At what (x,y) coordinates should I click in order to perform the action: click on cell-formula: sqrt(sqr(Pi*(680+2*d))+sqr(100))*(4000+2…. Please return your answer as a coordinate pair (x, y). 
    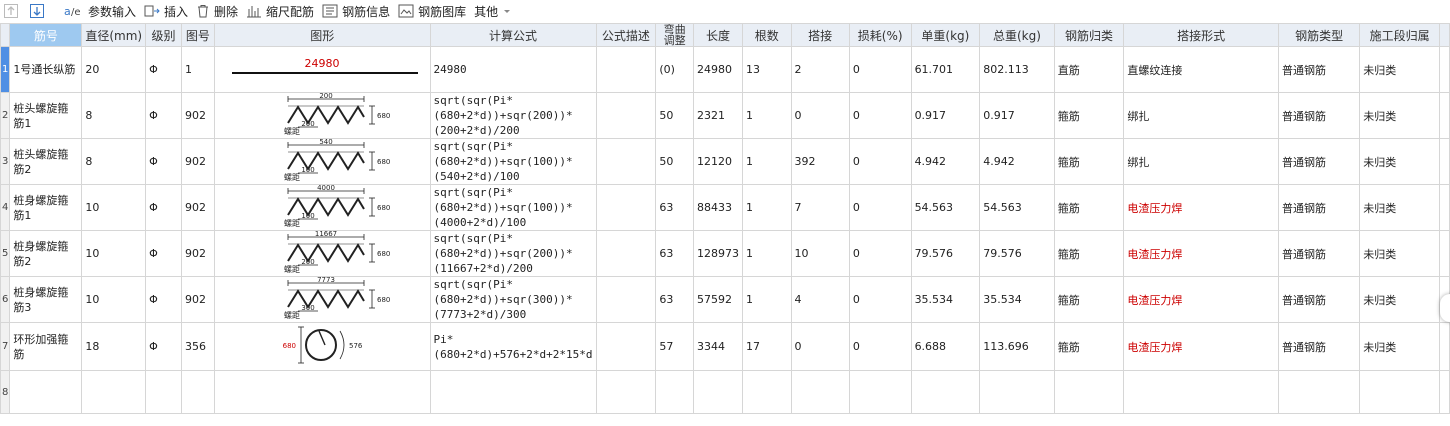
    Looking at the image, I should click on (513, 207).